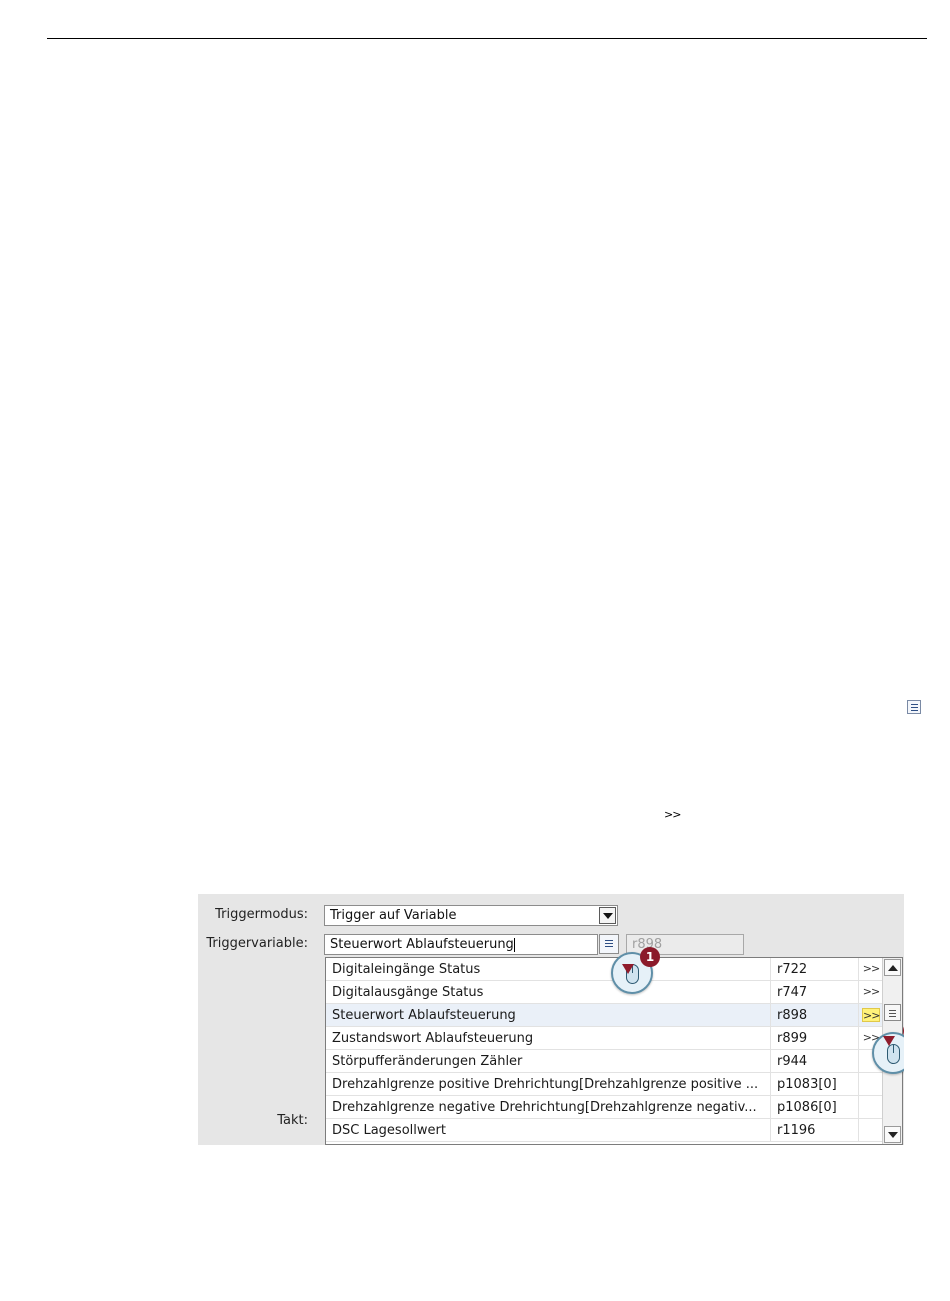  Describe the element at coordinates (609, 944) in the screenshot. I see `parameter-list-button` at that location.